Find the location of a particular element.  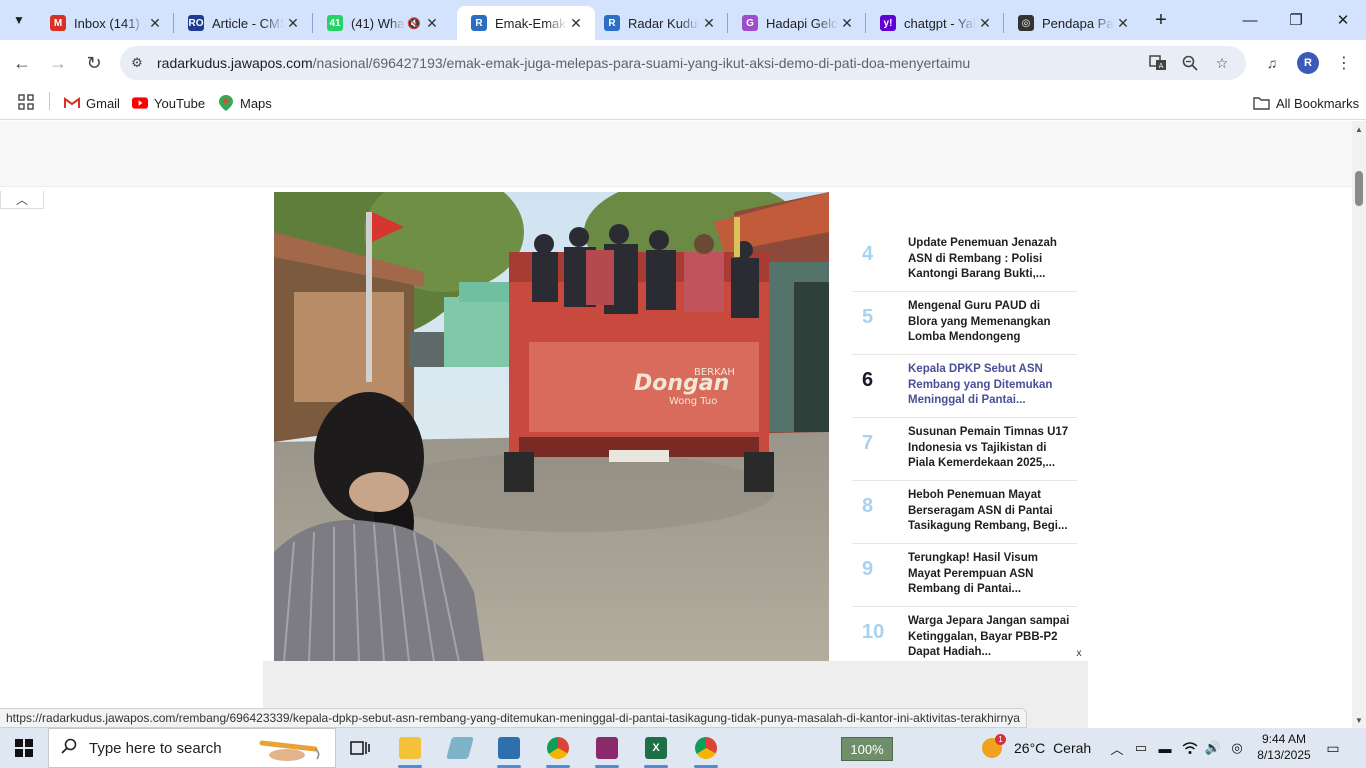

taskbar-chrome is located at coordinates (706, 750).